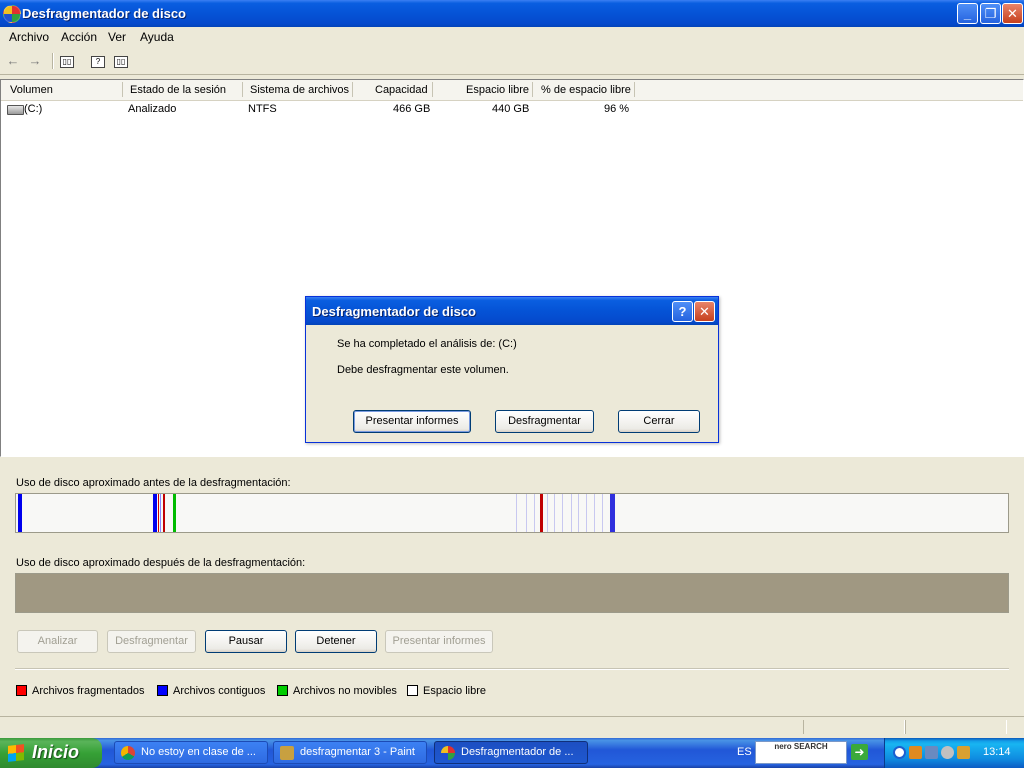 This screenshot has height=768, width=1024. What do you see at coordinates (412, 421) in the screenshot?
I see `dialog-presentar-informes-button: Presentar informes` at bounding box center [412, 421].